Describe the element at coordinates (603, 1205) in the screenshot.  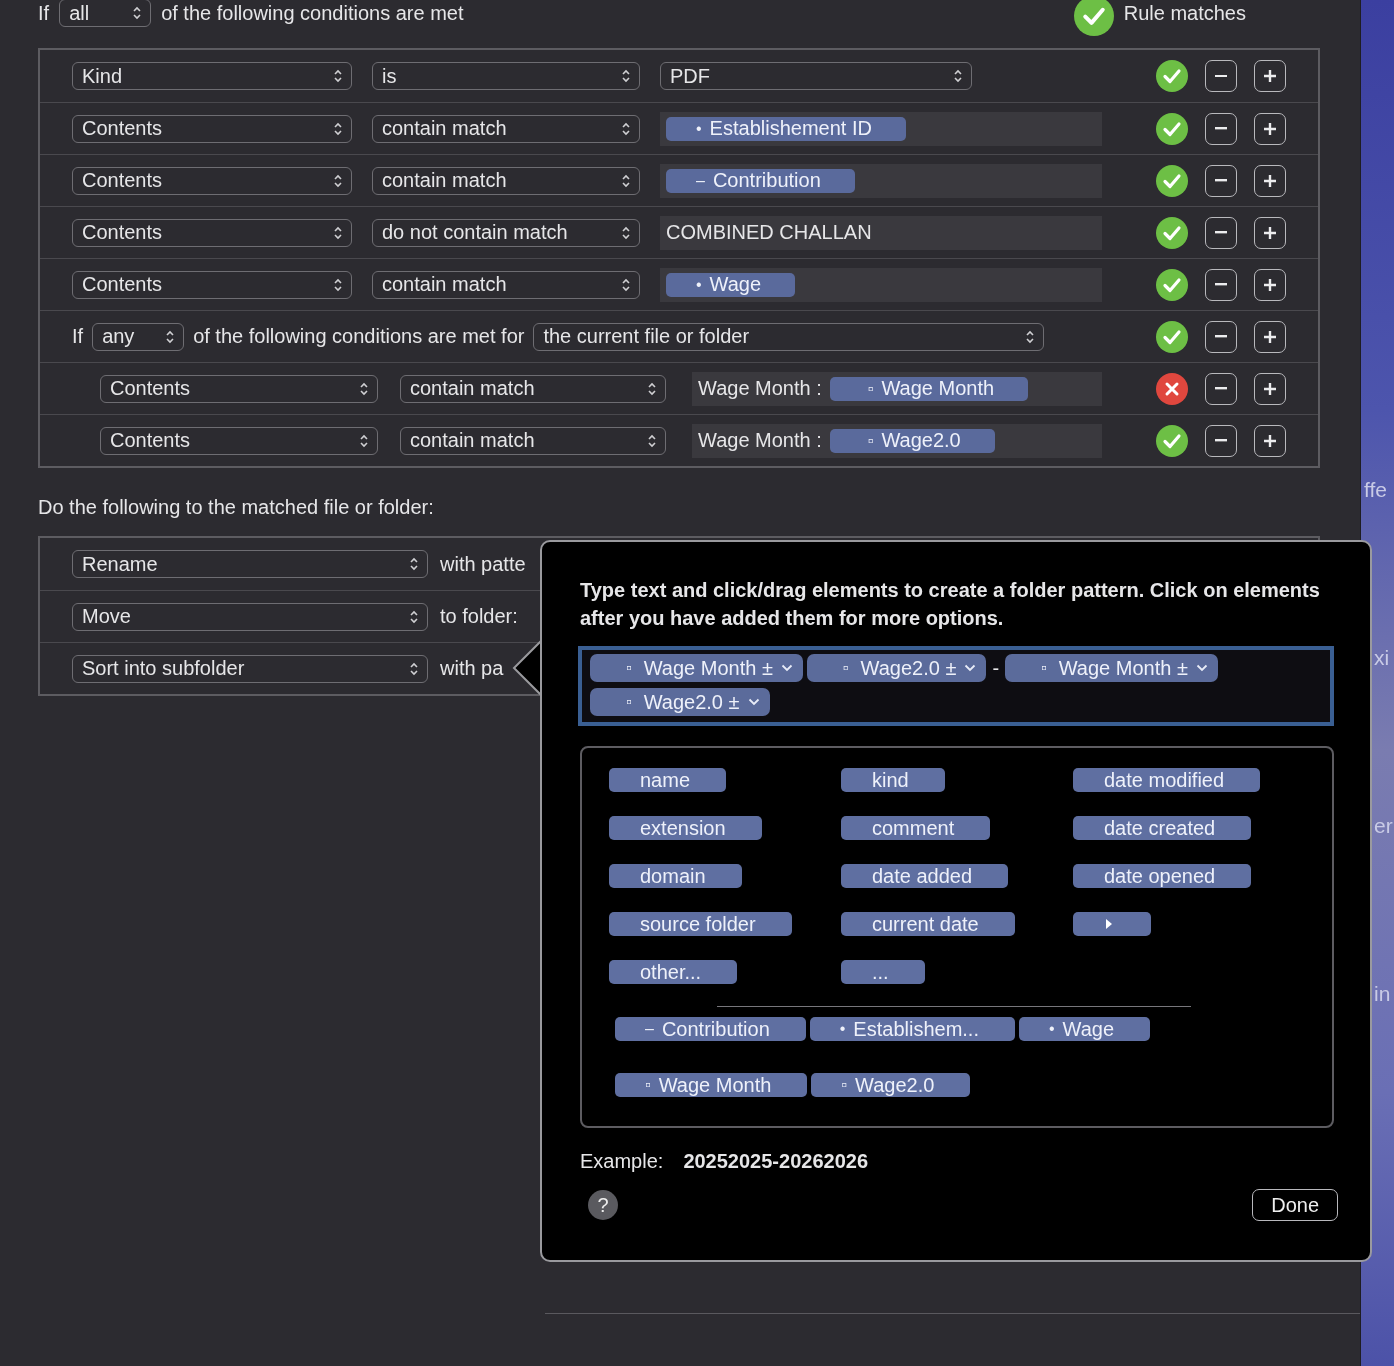
I see `help-button: ?` at that location.